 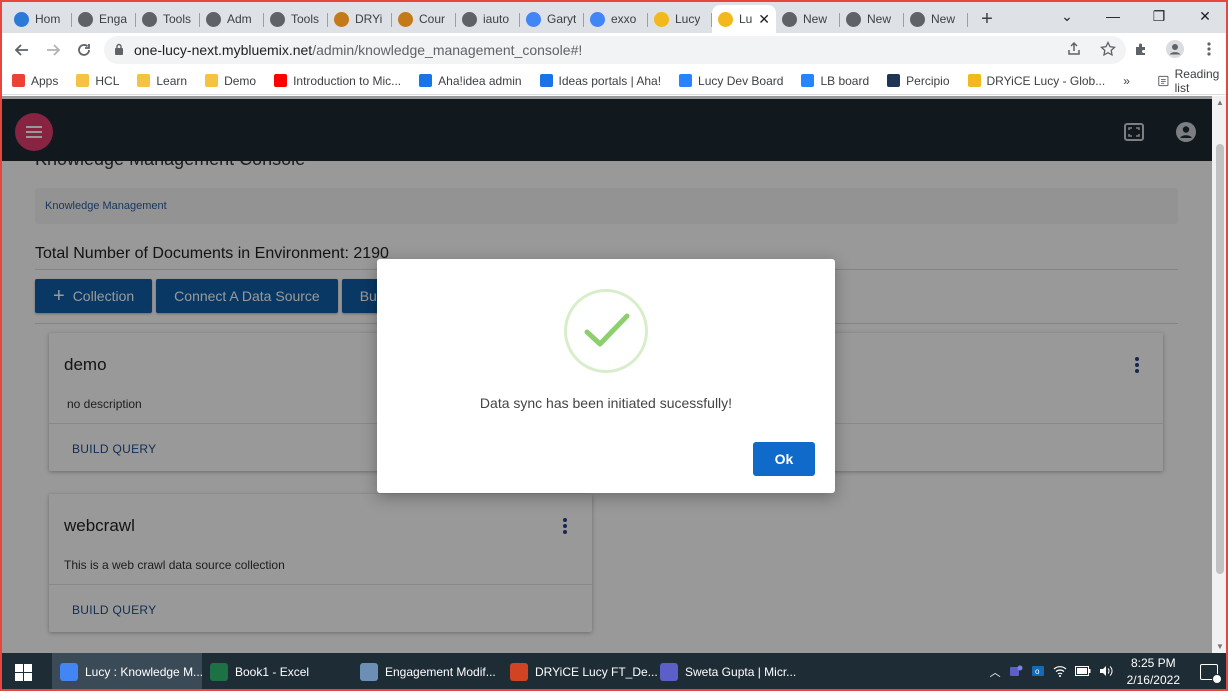 I want to click on bookmark-label: LB board, so click(x=845, y=80).